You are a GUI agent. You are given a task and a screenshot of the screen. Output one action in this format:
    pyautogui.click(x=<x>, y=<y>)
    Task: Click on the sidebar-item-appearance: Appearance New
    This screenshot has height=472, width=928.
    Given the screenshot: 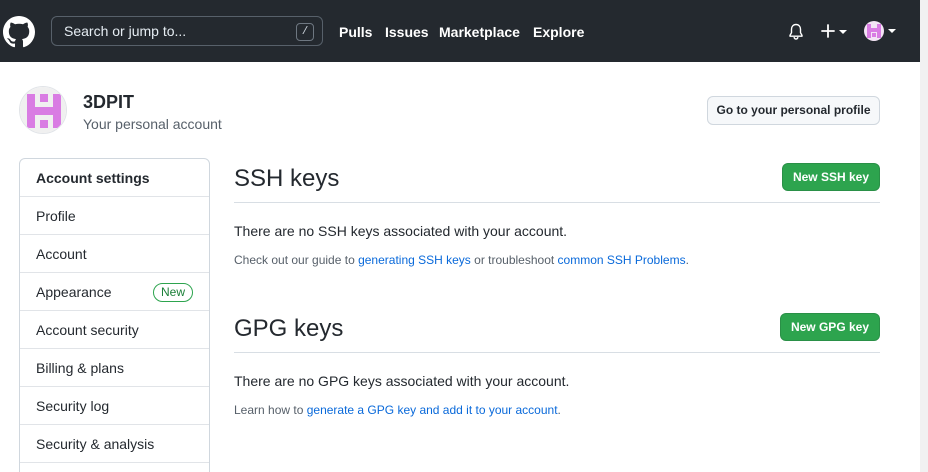 What is the action you would take?
    pyautogui.click(x=114, y=292)
    